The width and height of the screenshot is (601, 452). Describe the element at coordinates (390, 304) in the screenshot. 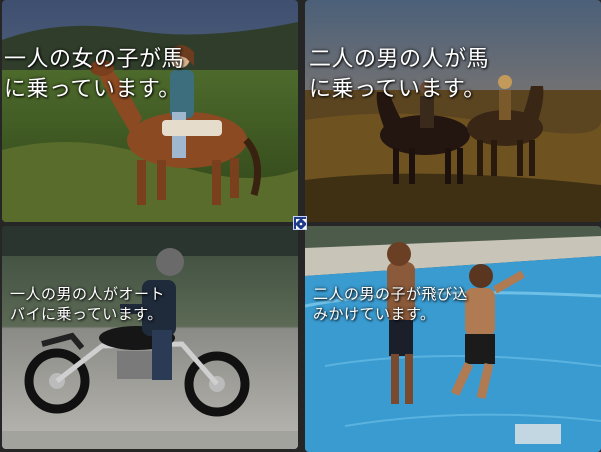

I see `tile-4-caption: 二人の男の子が飛び込 みかけています。` at that location.